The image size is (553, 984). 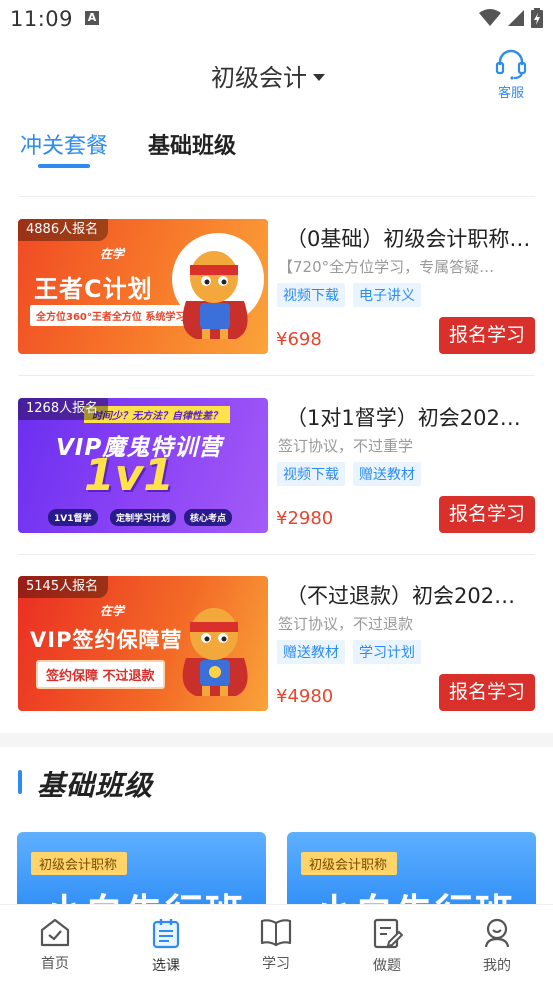 I want to click on package-price: ¥4980, so click(x=305, y=696).